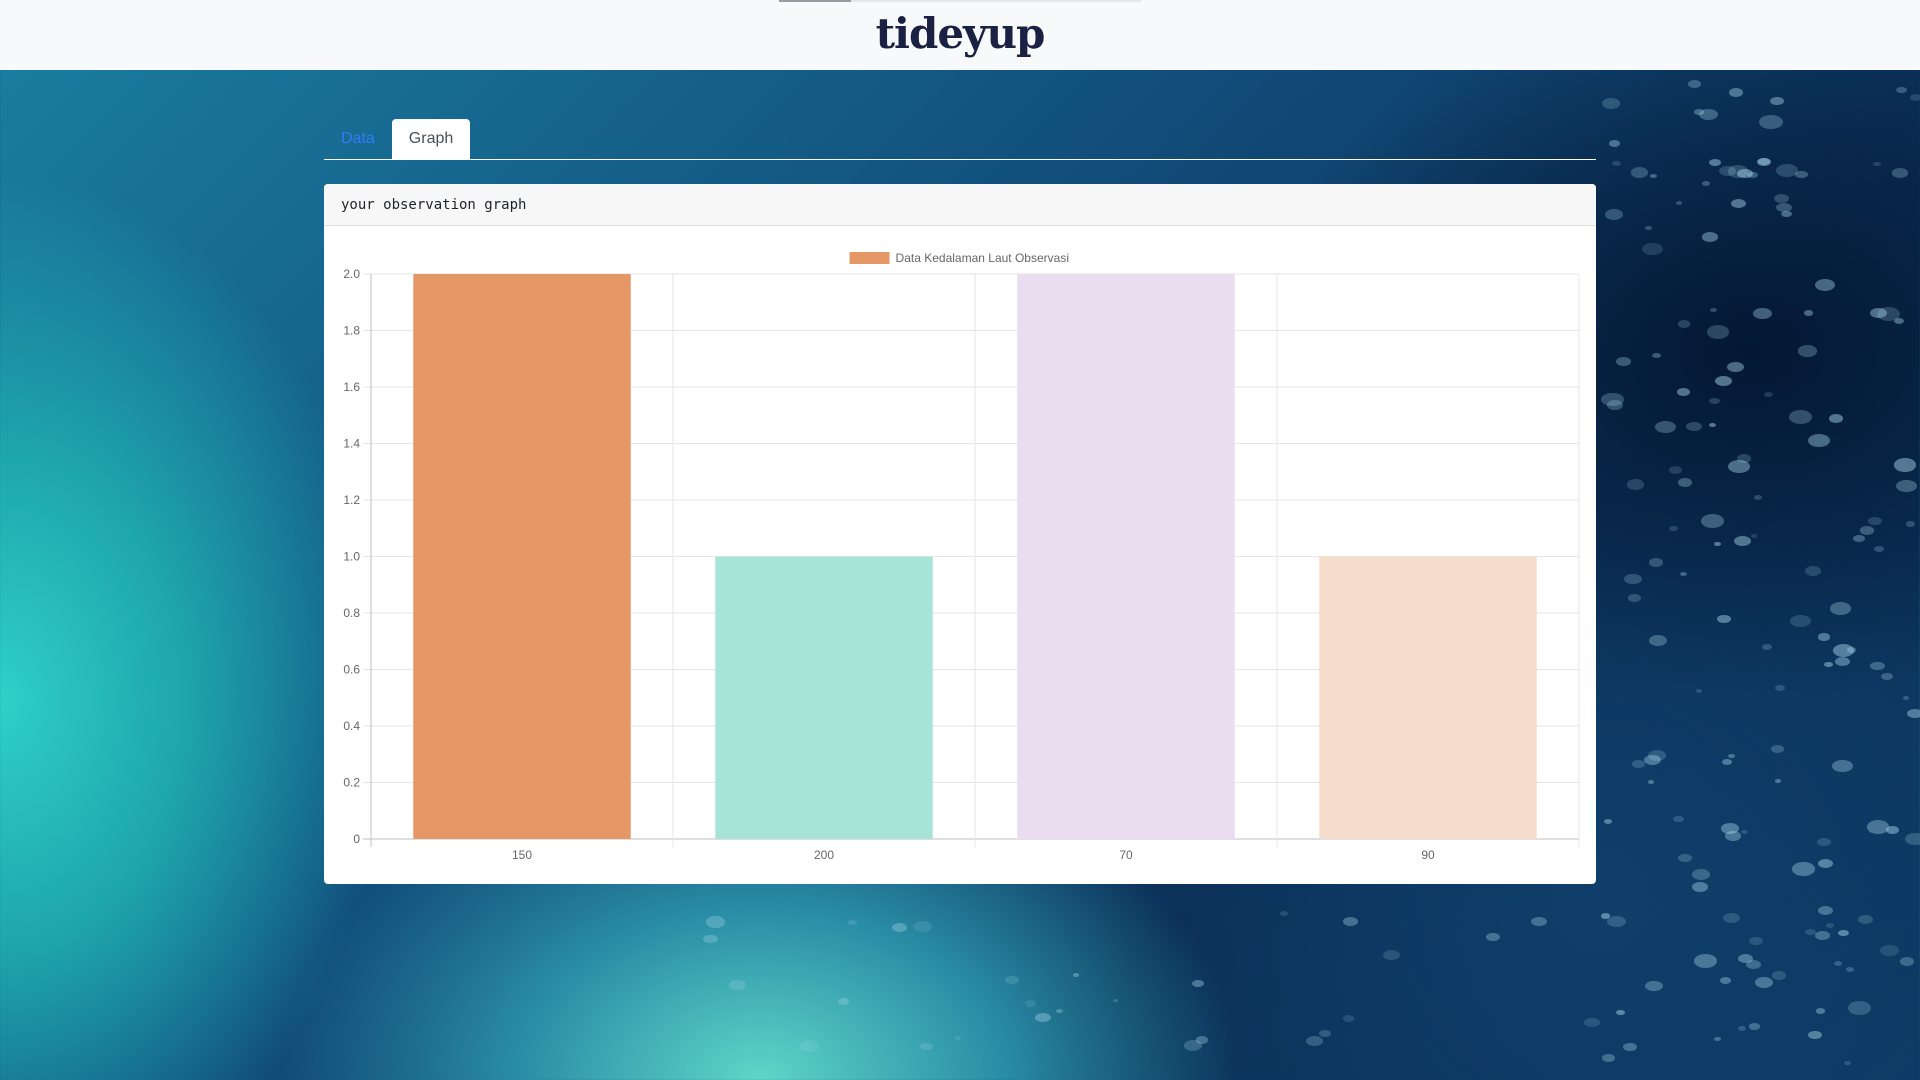 The height and width of the screenshot is (1080, 1920). What do you see at coordinates (356, 839) in the screenshot?
I see `y-tick-label: 0` at bounding box center [356, 839].